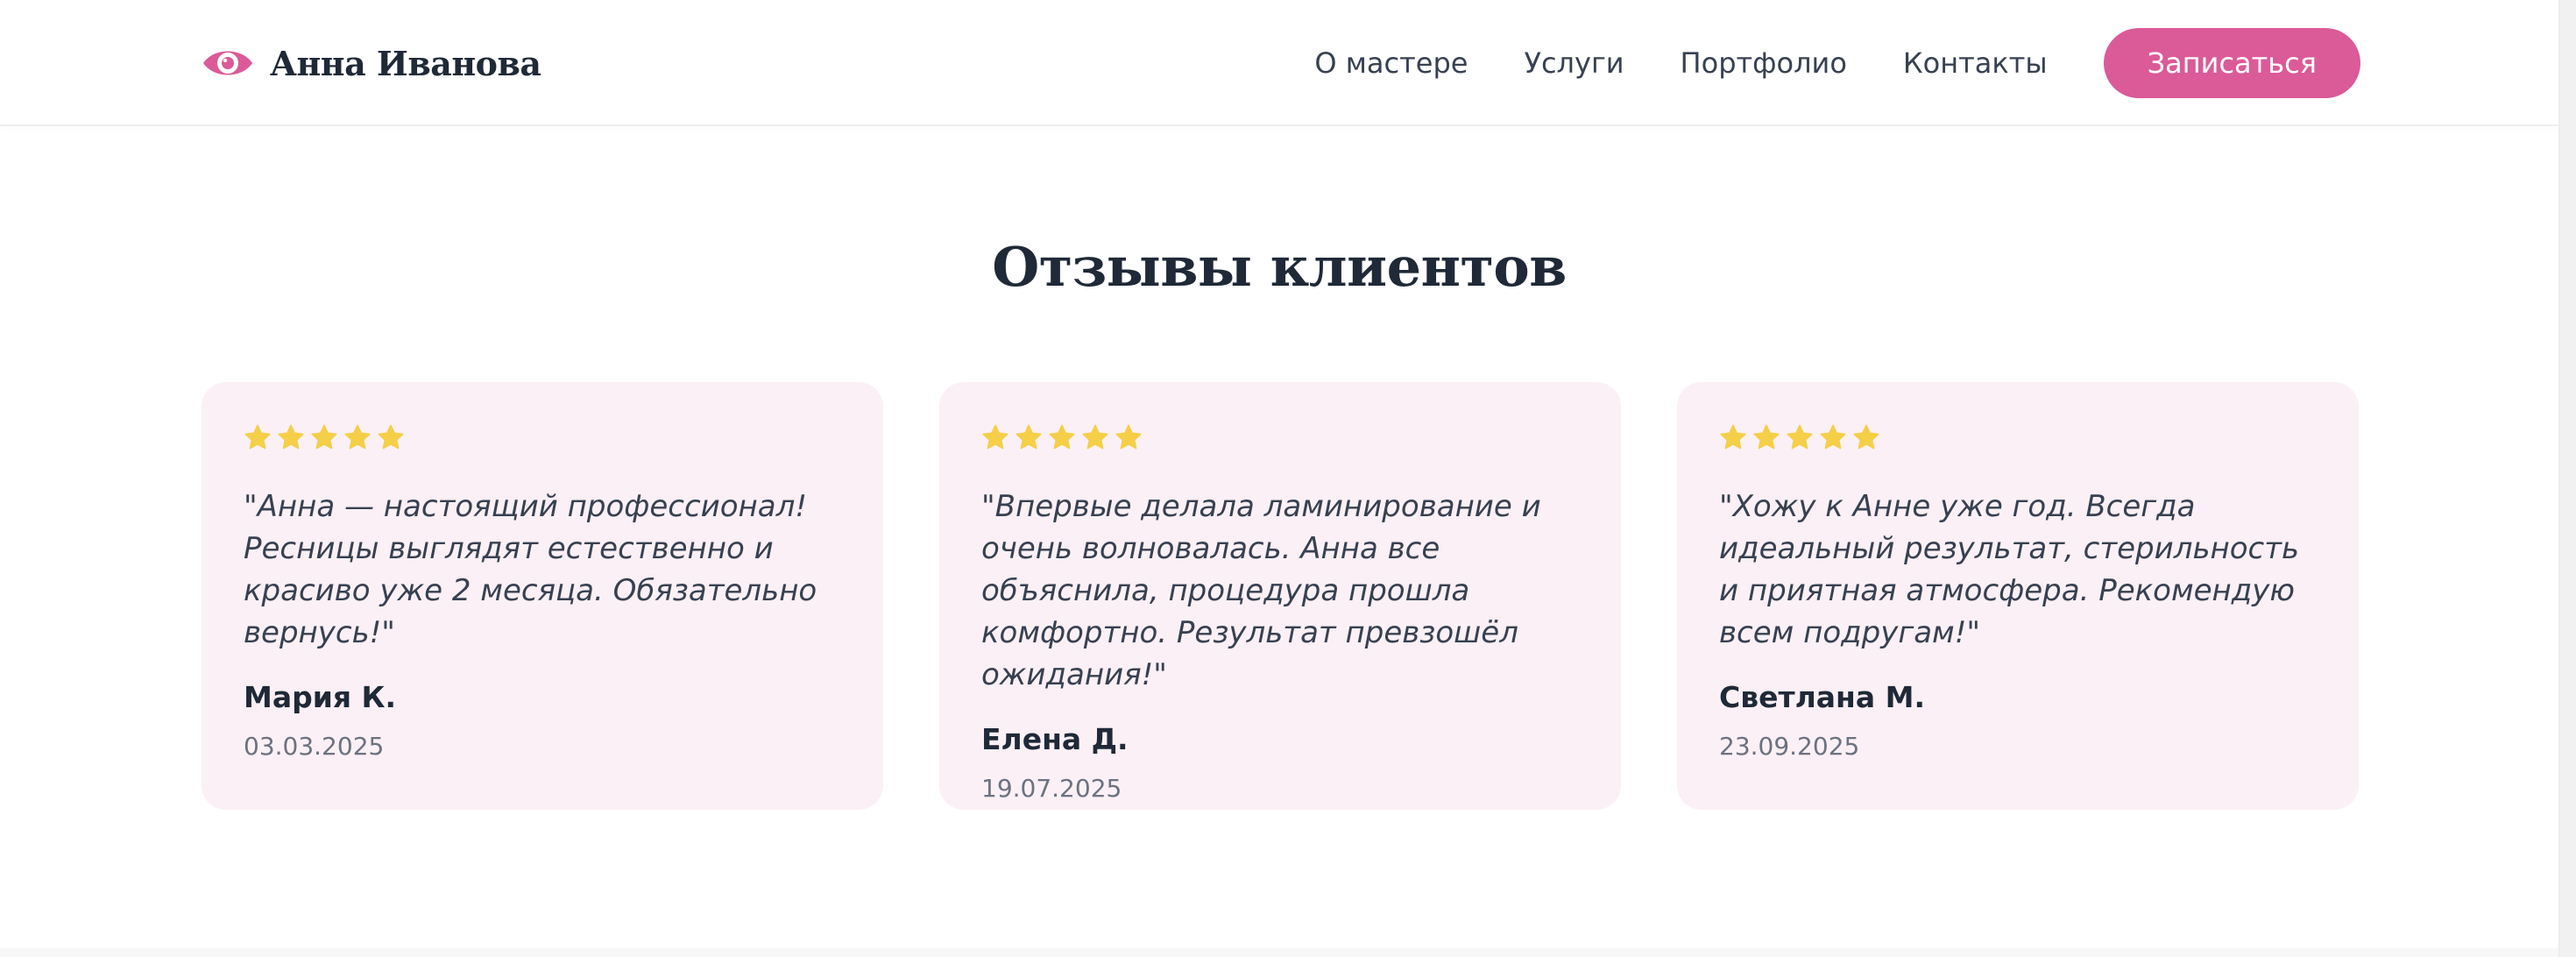 The width and height of the screenshot is (2576, 957). What do you see at coordinates (1574, 63) in the screenshot?
I see `nav-link-services: Услуги` at bounding box center [1574, 63].